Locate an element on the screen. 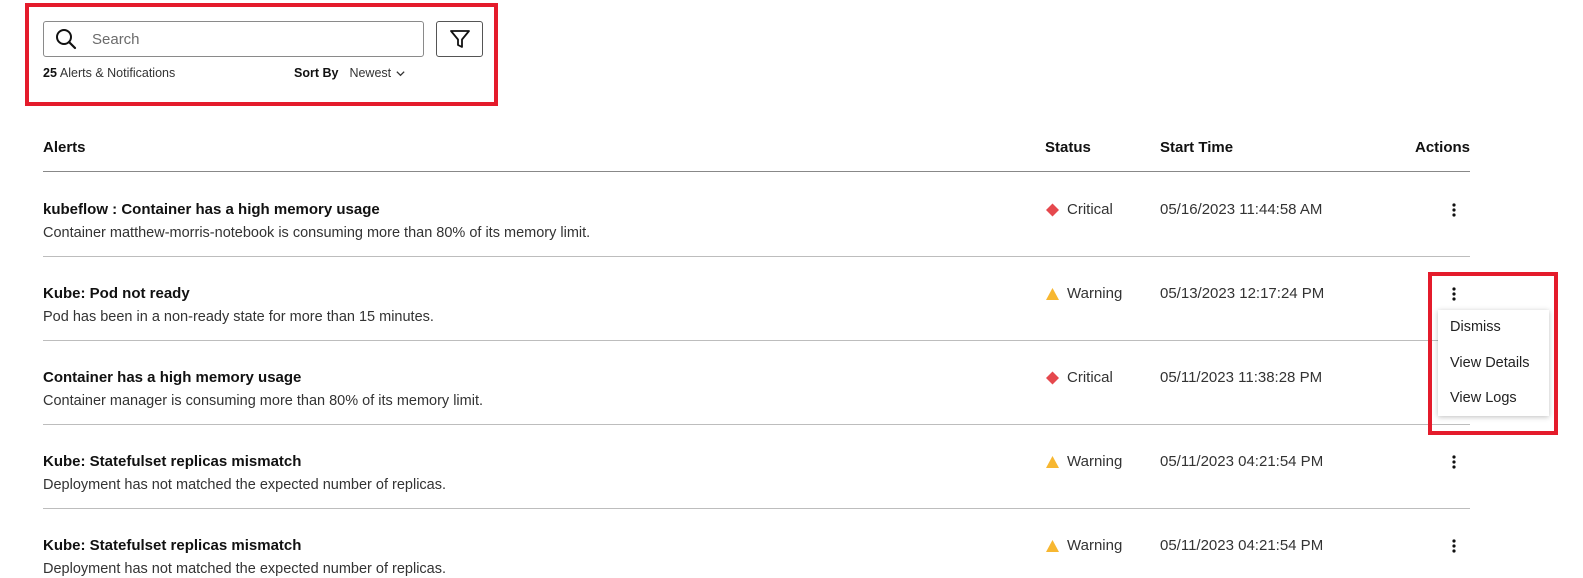 This screenshot has width=1583, height=578. chevron-down-icon is located at coordinates (400, 73).